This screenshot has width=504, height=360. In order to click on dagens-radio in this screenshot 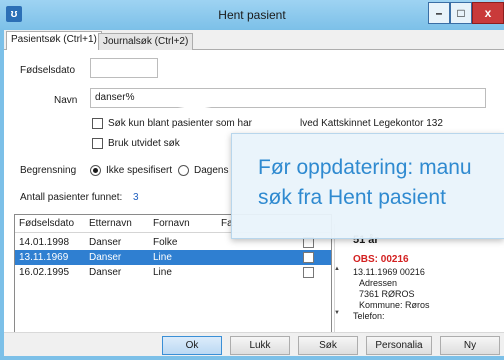, I will do `click(183, 170)`.